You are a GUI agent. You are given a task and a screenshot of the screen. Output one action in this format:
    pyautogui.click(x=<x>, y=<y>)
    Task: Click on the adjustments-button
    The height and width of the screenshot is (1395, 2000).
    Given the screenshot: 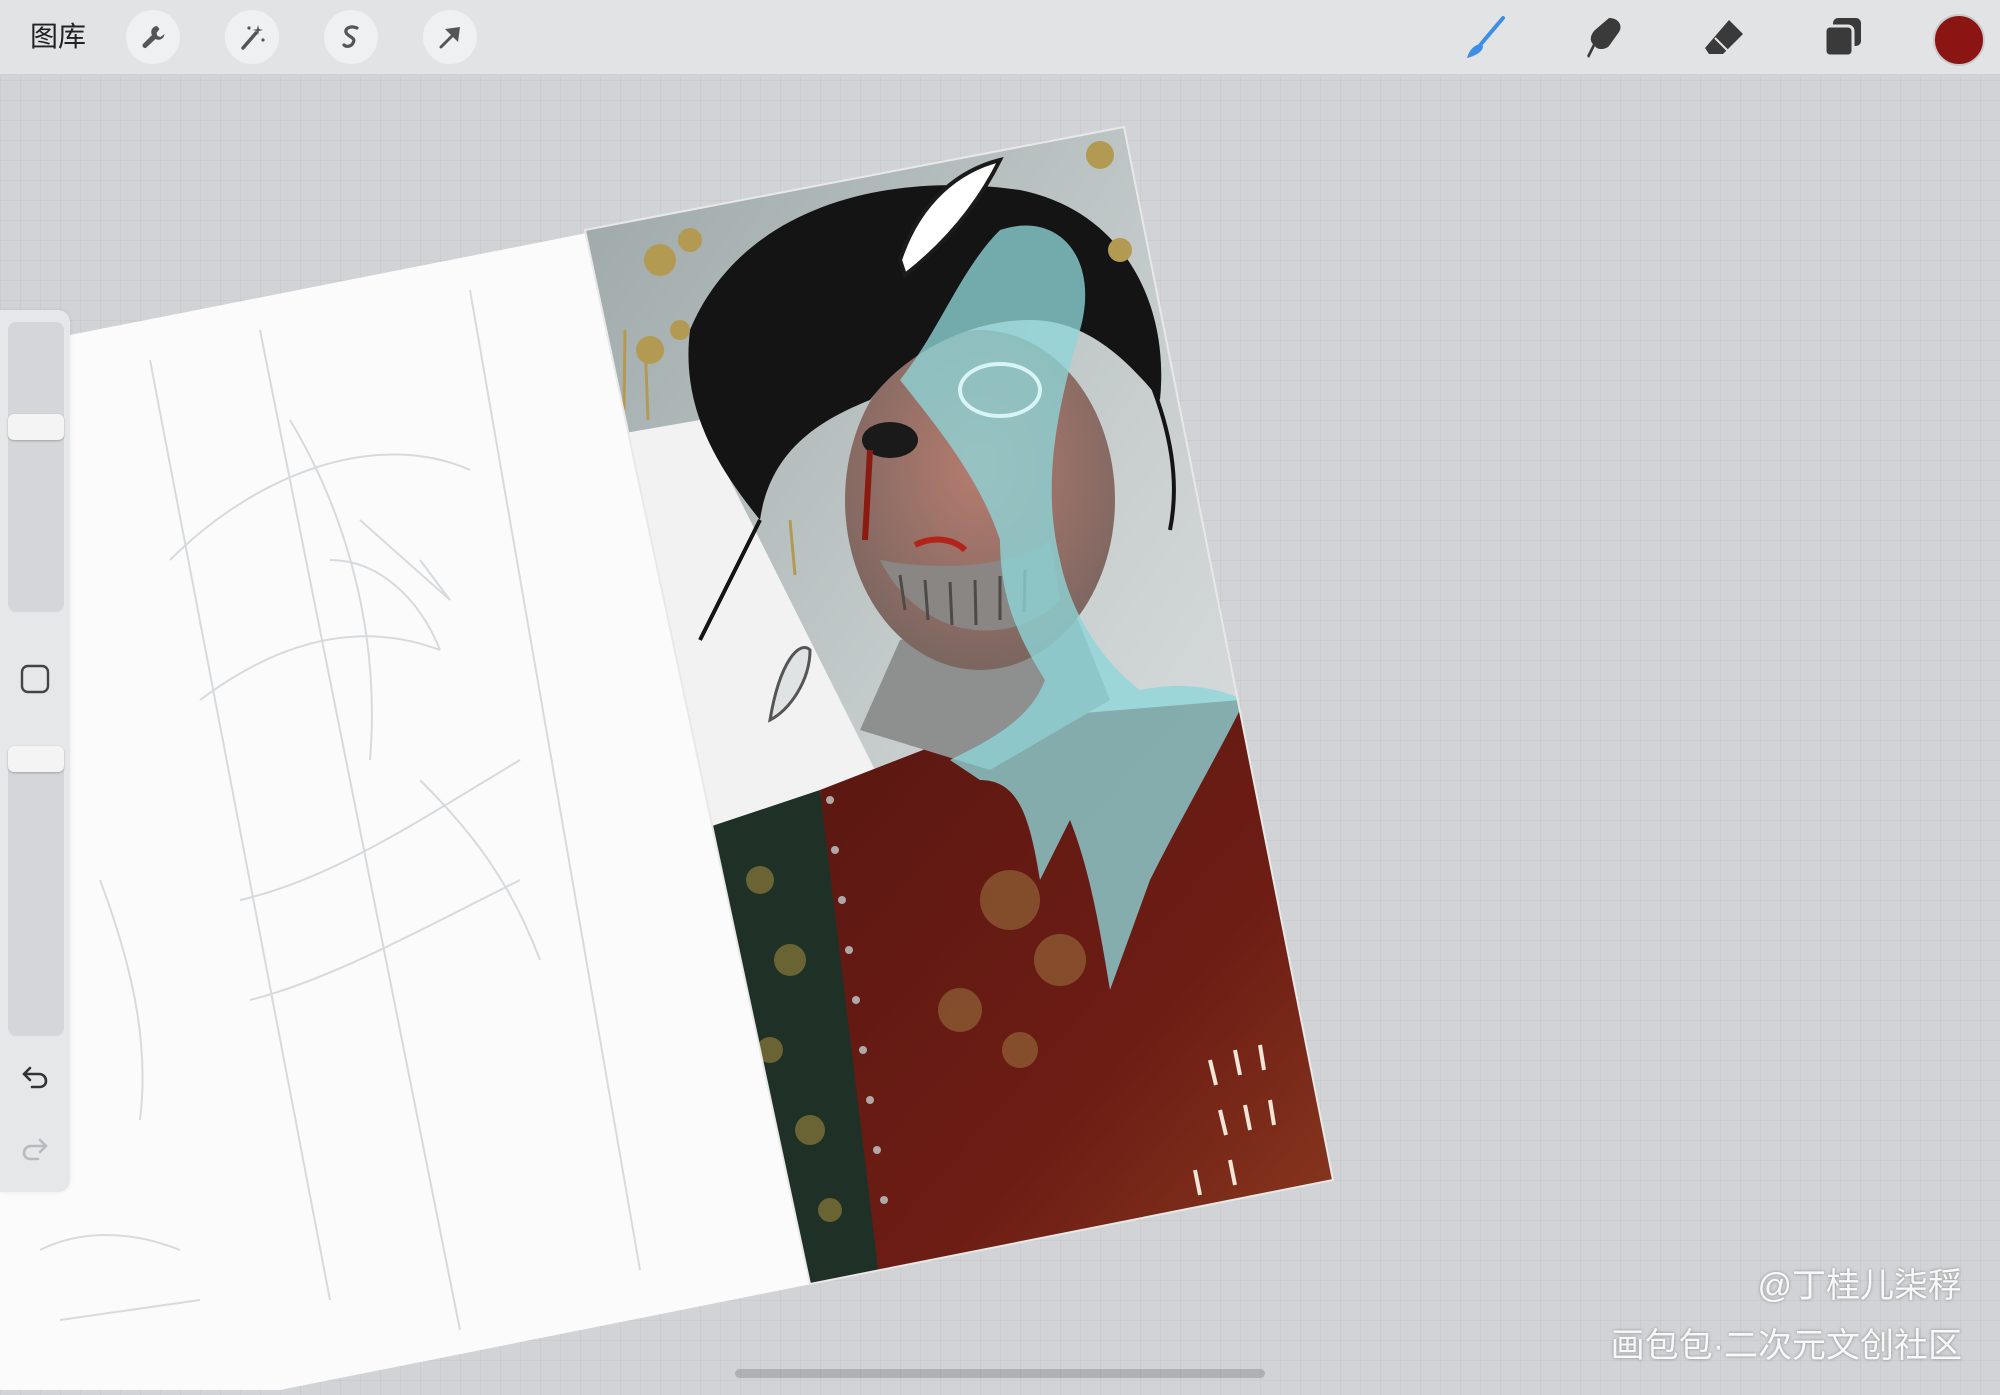 What is the action you would take?
    pyautogui.click(x=252, y=37)
    